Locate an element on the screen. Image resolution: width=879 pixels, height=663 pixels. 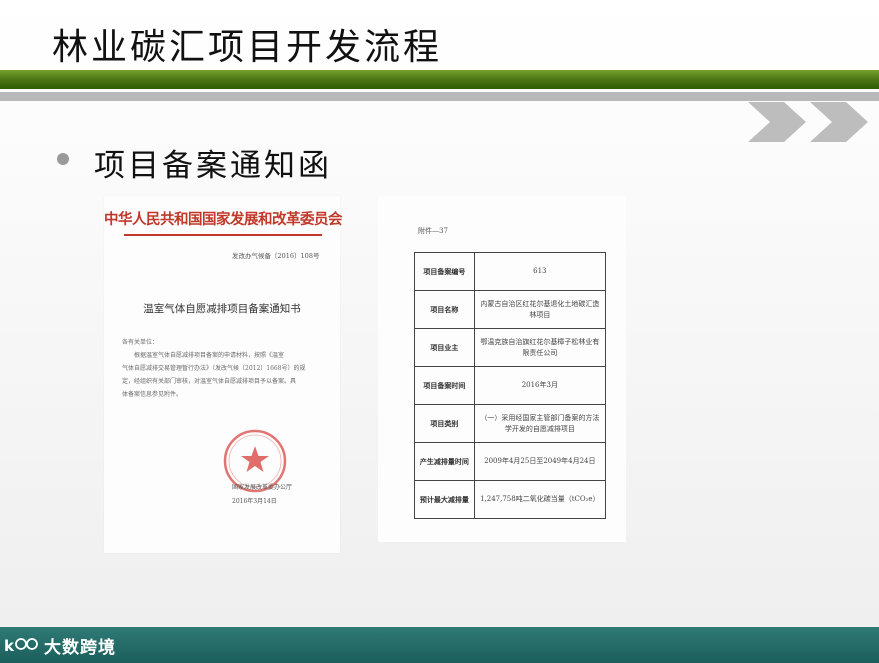
table-row: 产生减排量时间 2009年4月25日至2049年4月24日 is located at coordinates (510, 461).